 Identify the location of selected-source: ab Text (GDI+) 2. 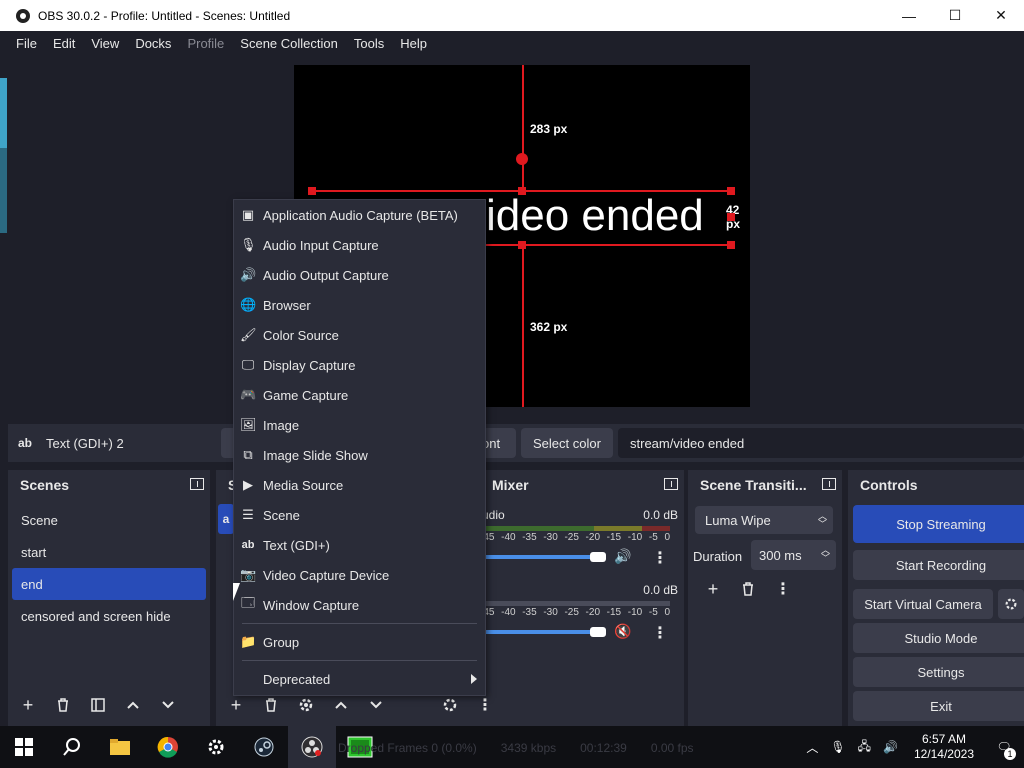
(113, 443).